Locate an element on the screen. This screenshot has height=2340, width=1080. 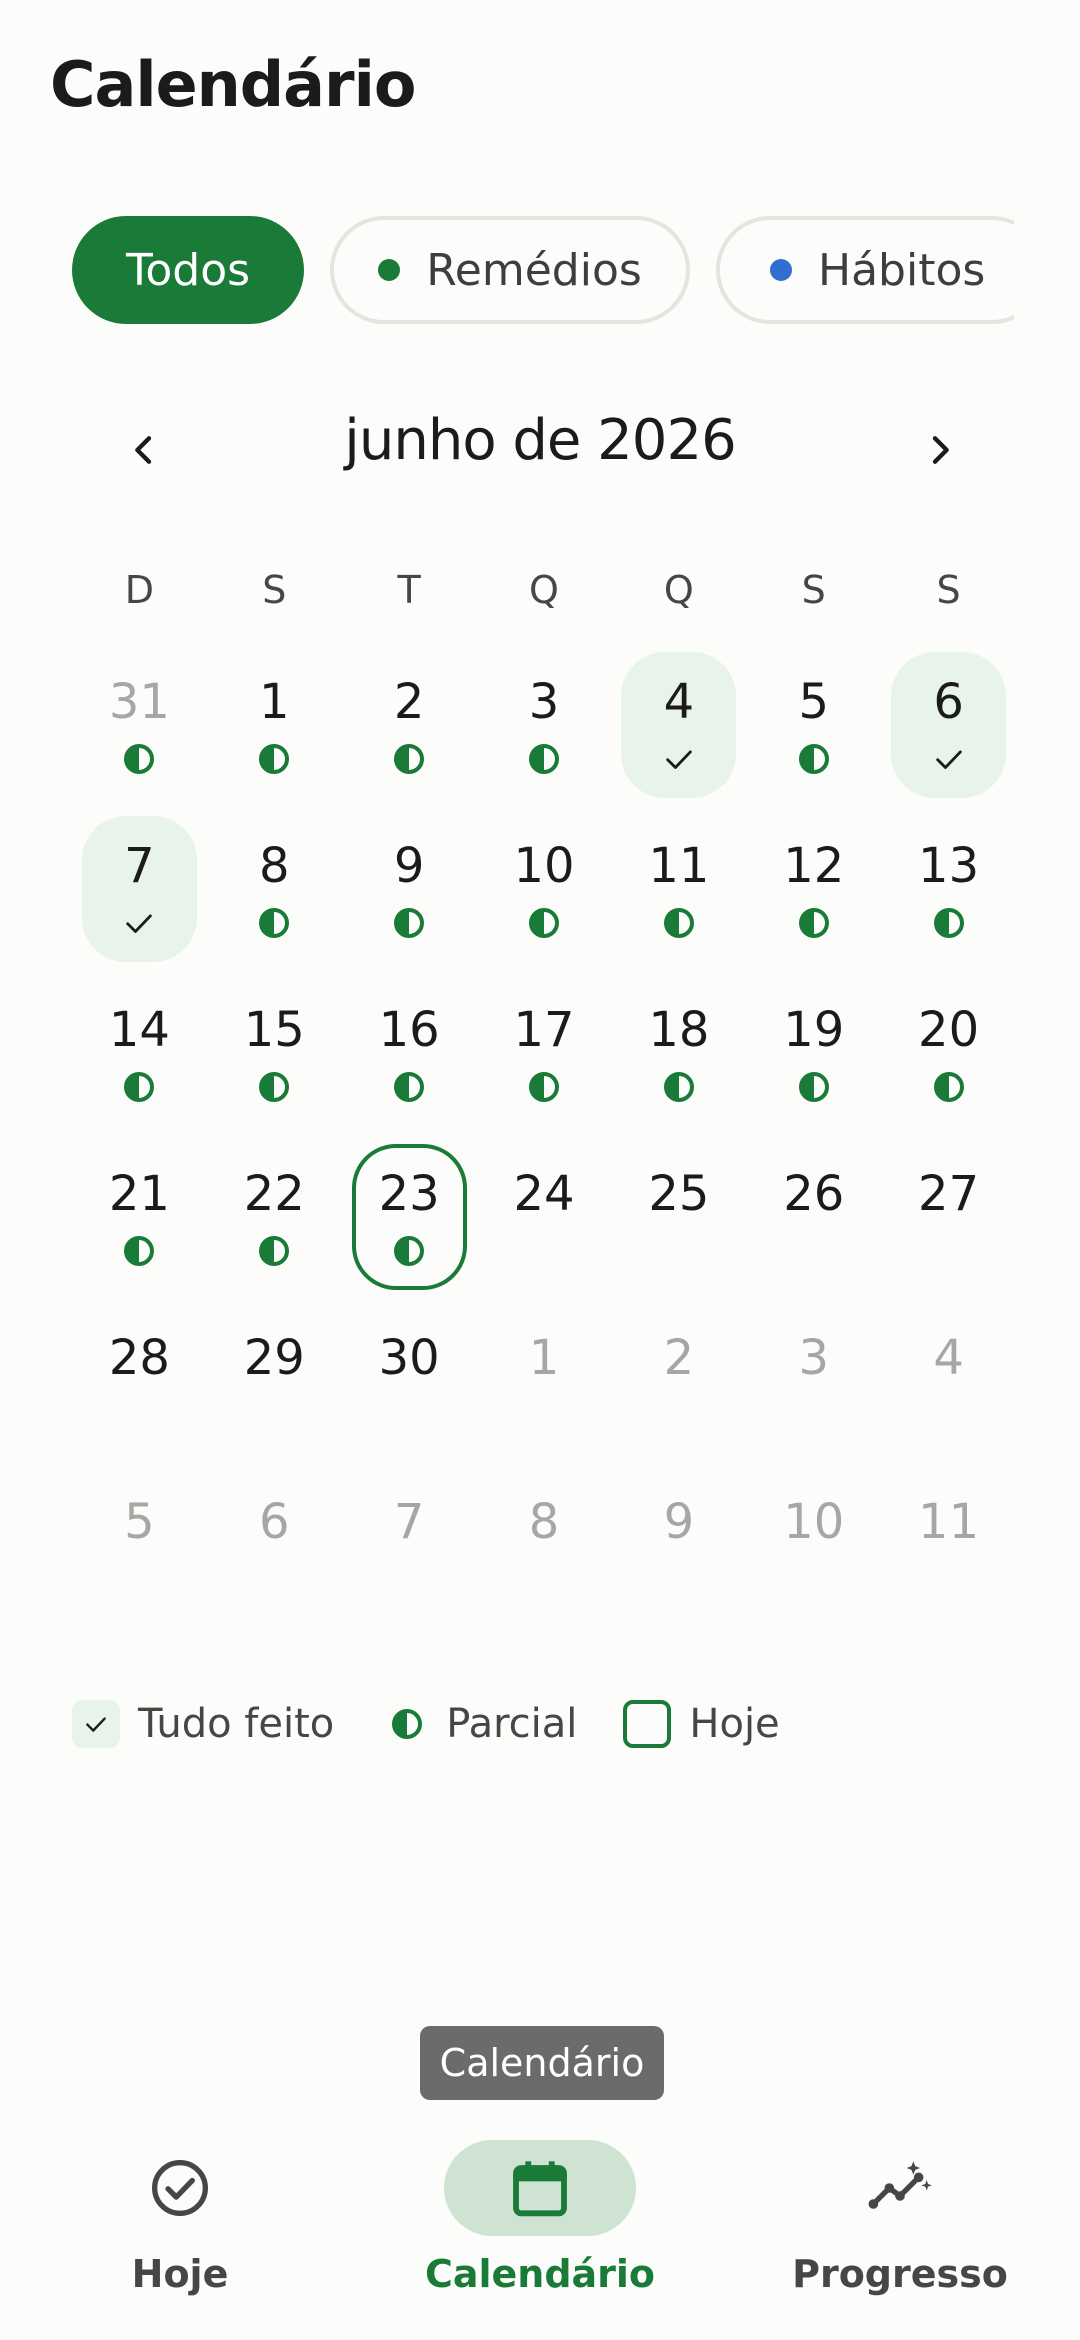
day-number: 25 is located at coordinates (679, 1194).